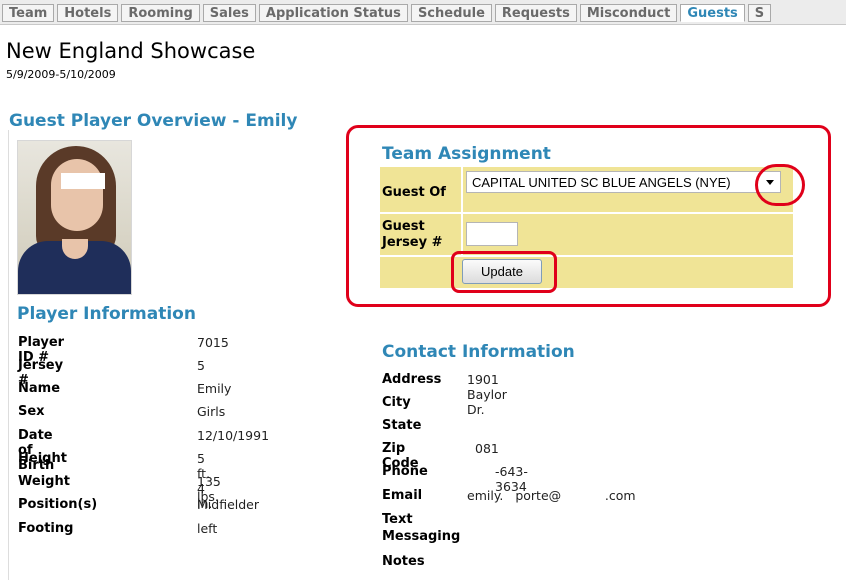  Describe the element at coordinates (551, 495) in the screenshot. I see `email-value: emily. porte@ .com` at that location.